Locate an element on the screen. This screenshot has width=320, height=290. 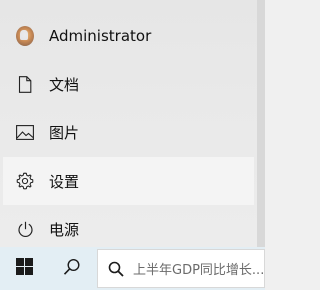
menu-item-pictures-label: 图片 is located at coordinates (64, 132).